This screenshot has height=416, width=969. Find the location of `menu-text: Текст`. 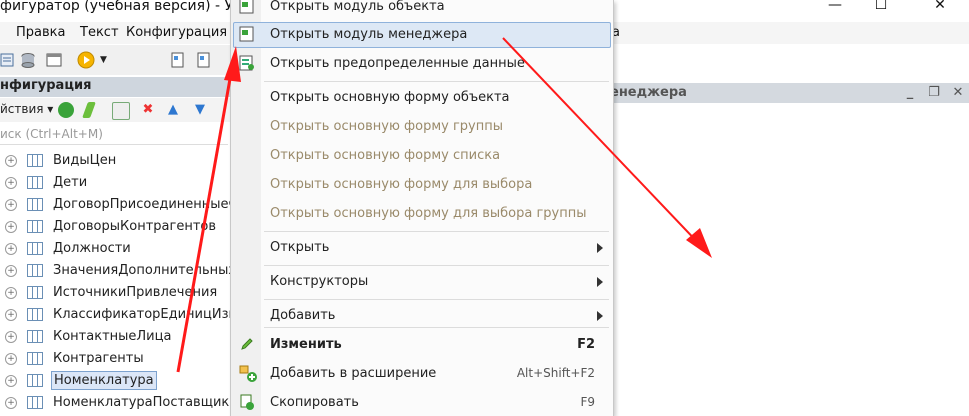

menu-text: Текст is located at coordinates (99, 32).